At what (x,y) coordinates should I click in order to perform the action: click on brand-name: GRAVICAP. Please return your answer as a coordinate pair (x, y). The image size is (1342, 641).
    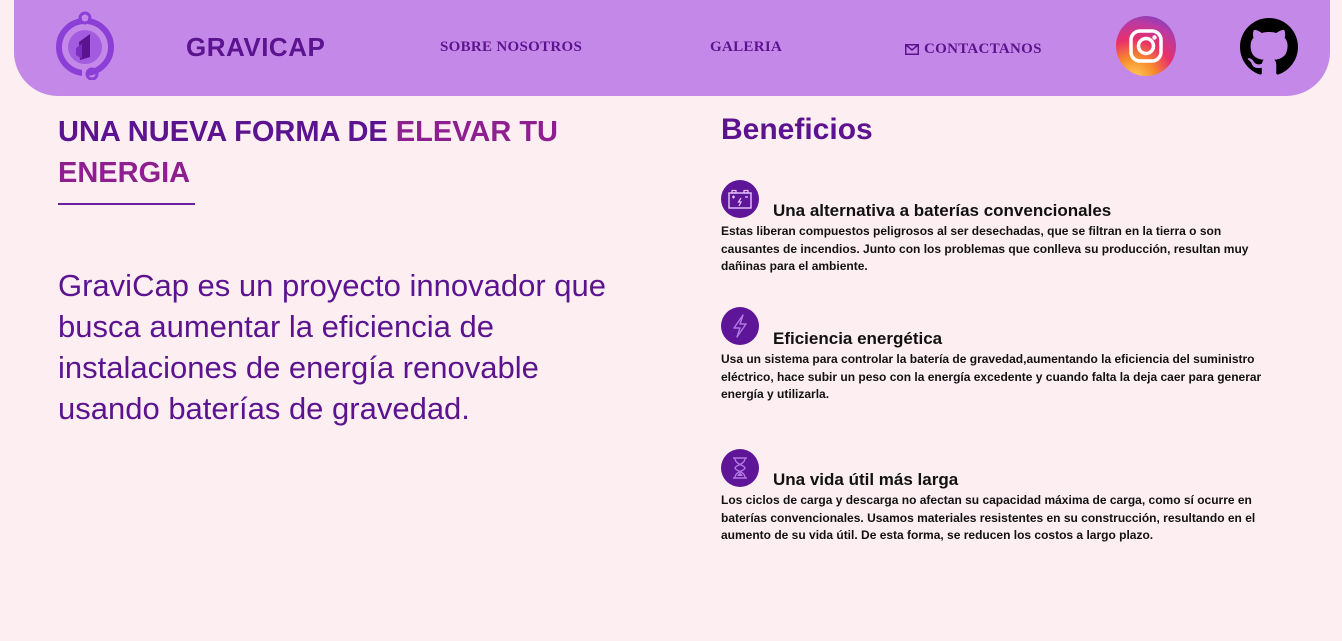
    Looking at the image, I should click on (255, 47).